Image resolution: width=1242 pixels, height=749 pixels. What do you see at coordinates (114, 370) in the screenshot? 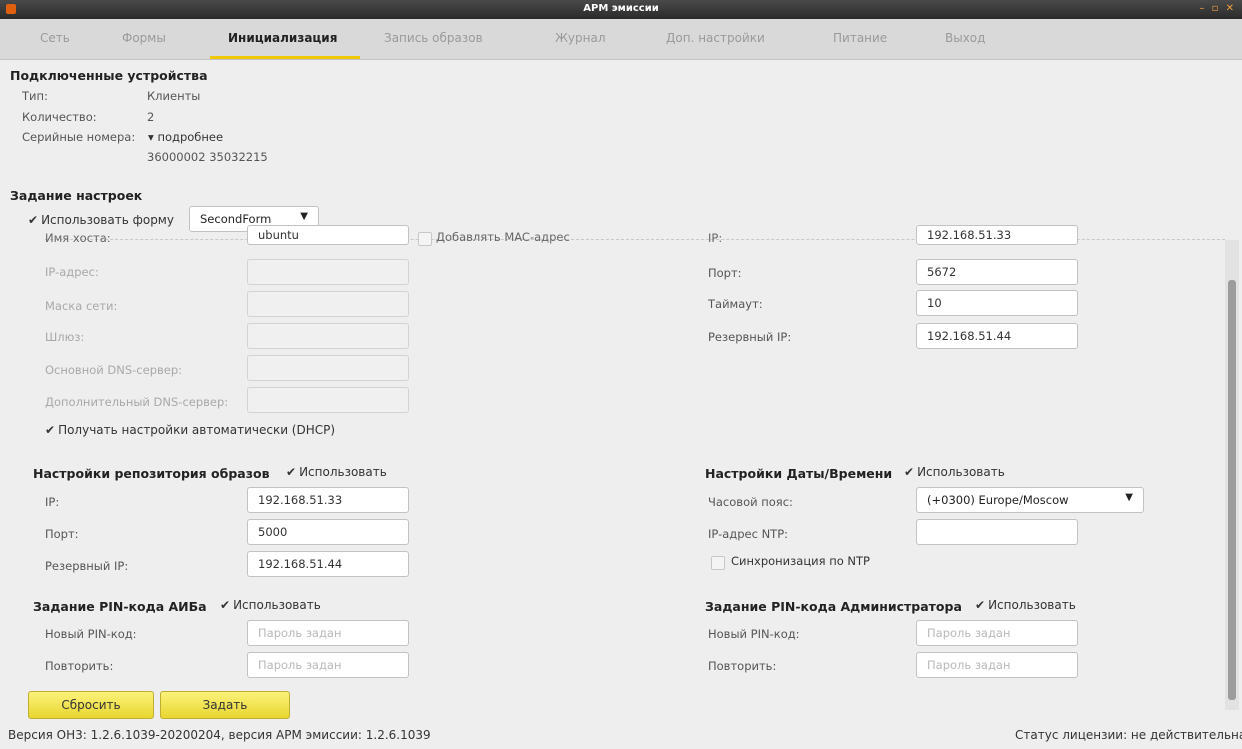
I see `dns1-label: Основной DNS-сервер:` at bounding box center [114, 370].